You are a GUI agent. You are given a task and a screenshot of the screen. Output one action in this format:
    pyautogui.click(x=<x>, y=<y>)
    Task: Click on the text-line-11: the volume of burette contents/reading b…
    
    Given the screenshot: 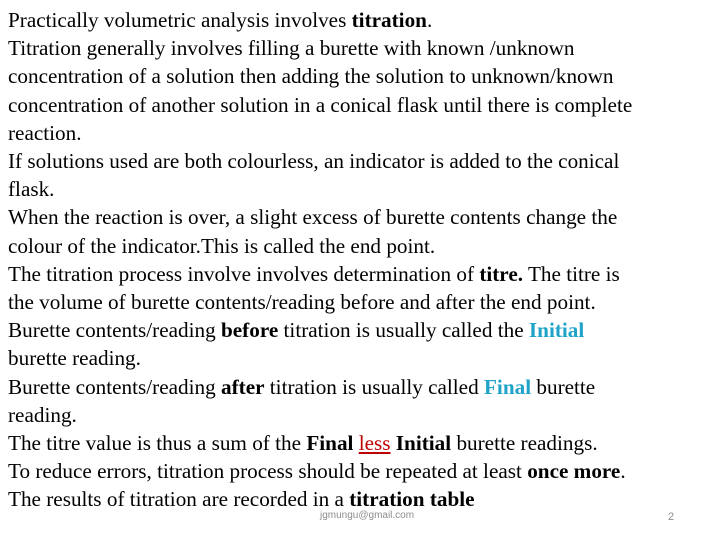 What is the action you would take?
    pyautogui.click(x=302, y=302)
    